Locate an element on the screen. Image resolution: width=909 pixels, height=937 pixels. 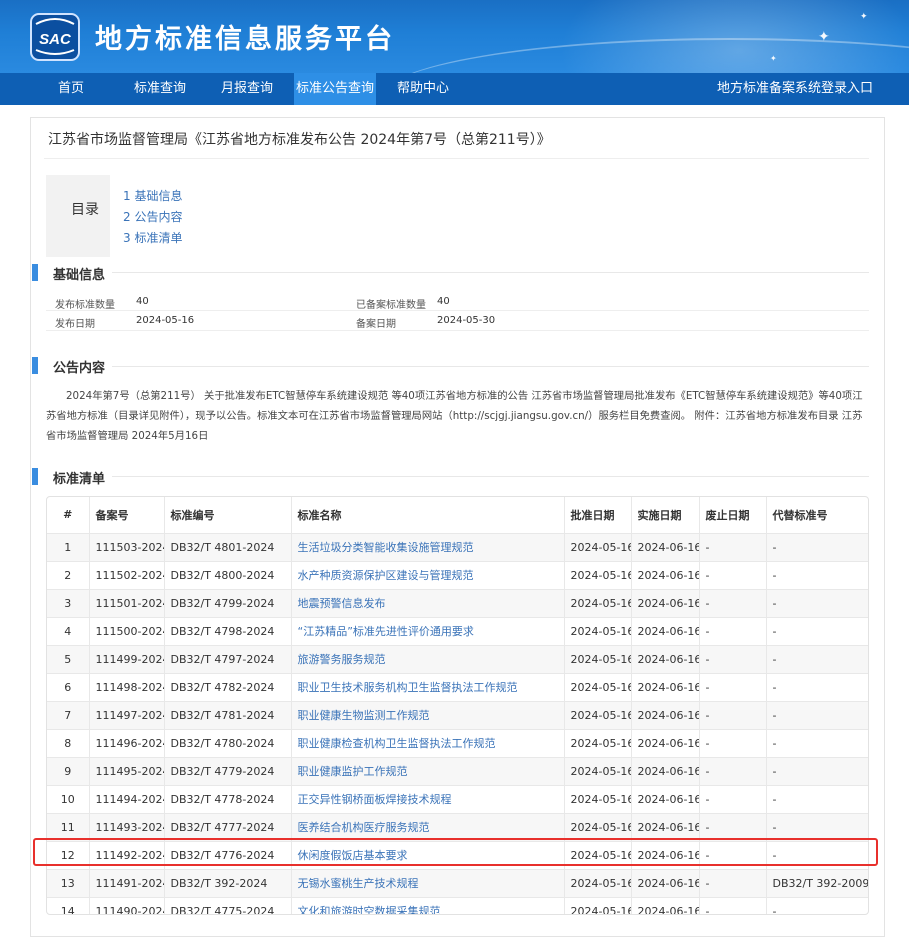
table-cell: 1 is located at coordinates (68, 546).